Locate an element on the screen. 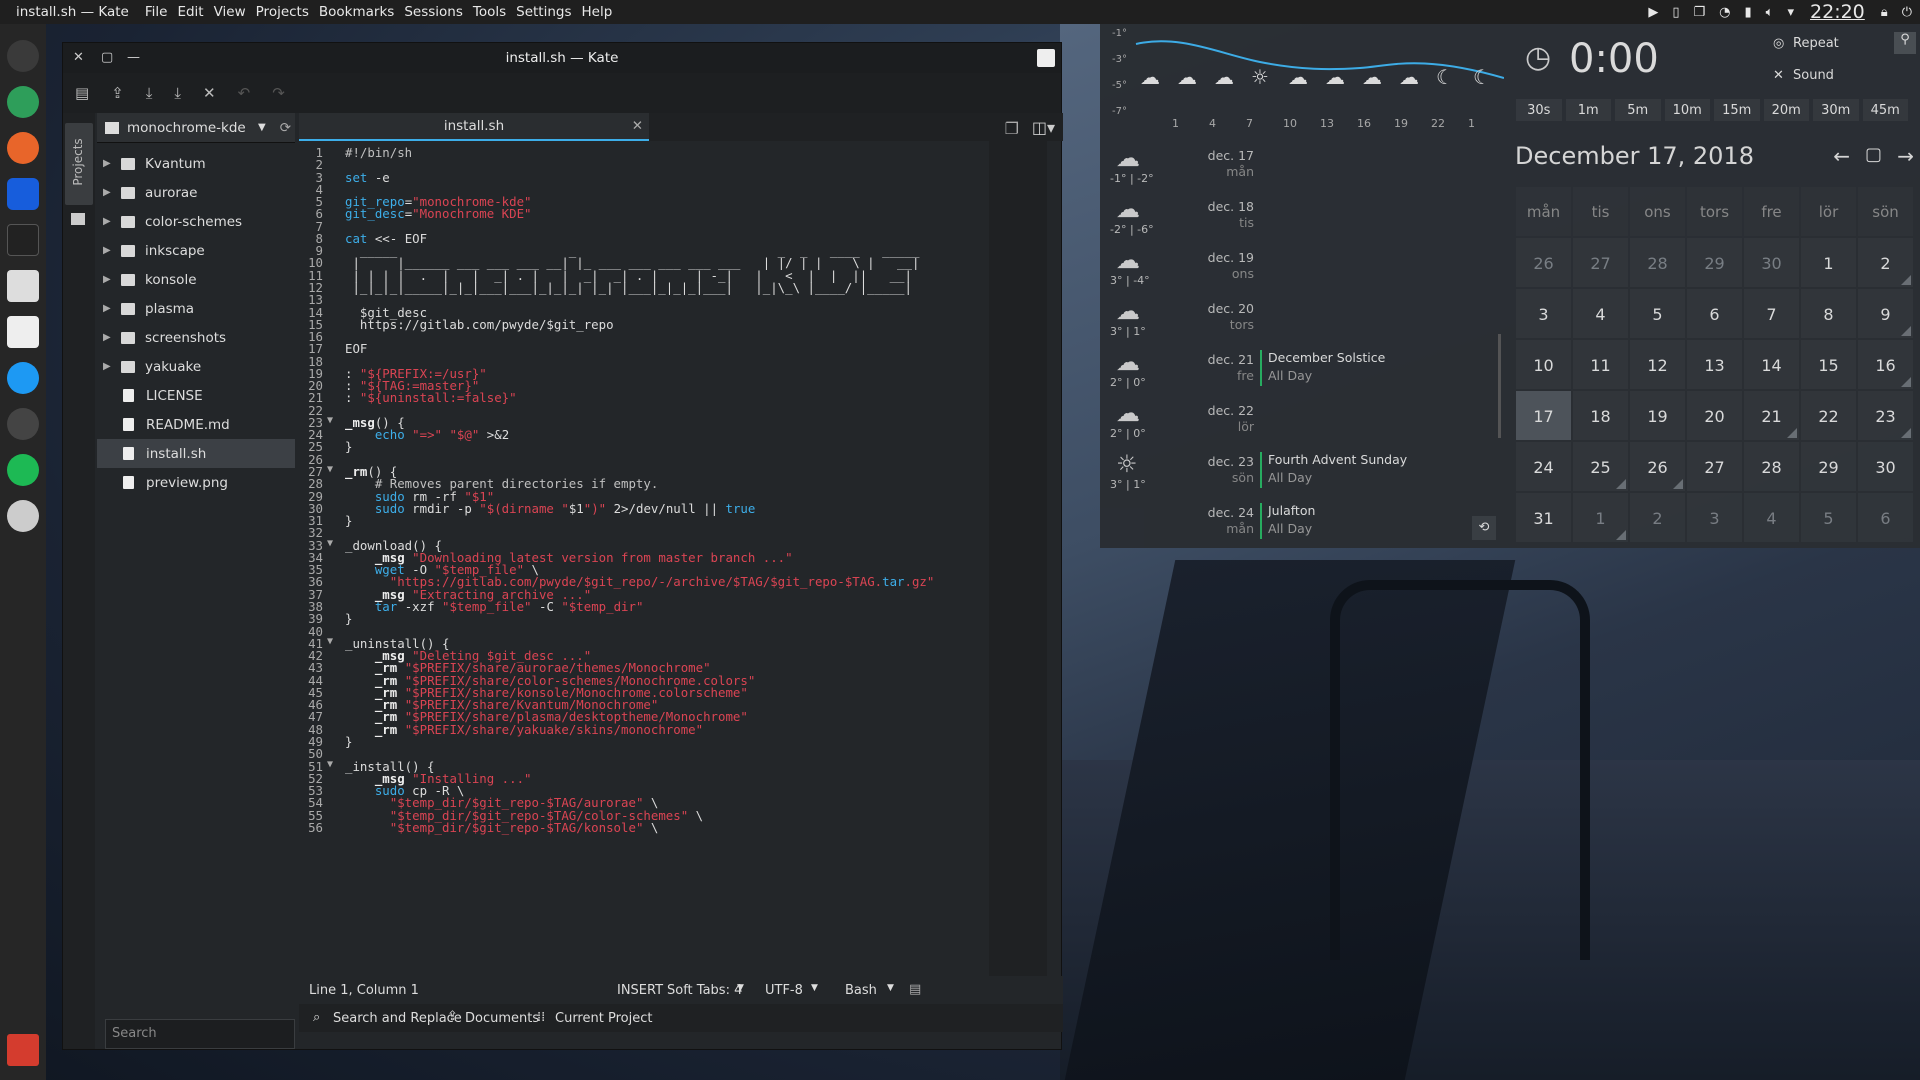 The width and height of the screenshot is (1920, 1080). maximize-icon: ▢ is located at coordinates (107, 58).